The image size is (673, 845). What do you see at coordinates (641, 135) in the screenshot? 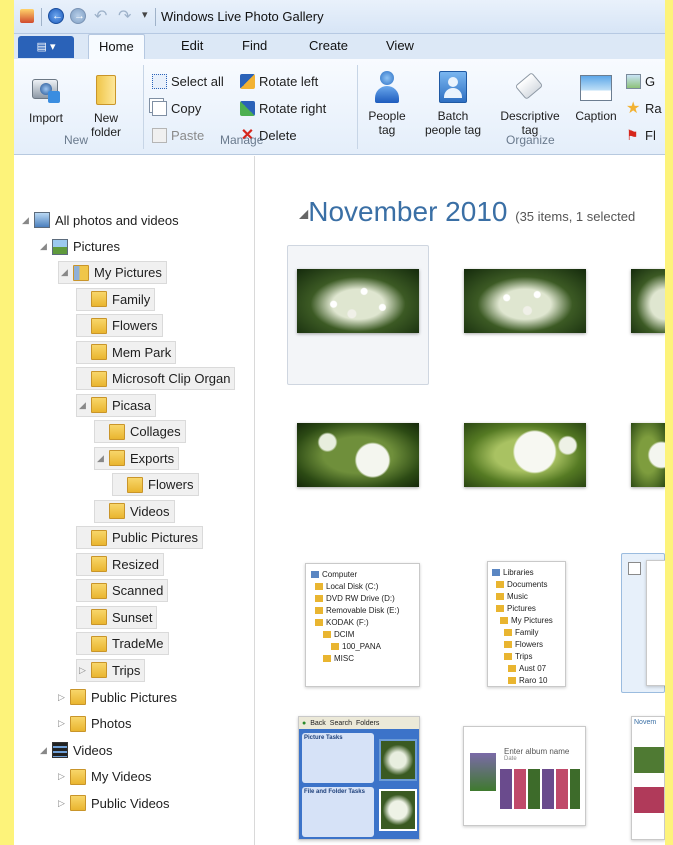
I see `flag-button: ⚑ Fl` at bounding box center [641, 135].